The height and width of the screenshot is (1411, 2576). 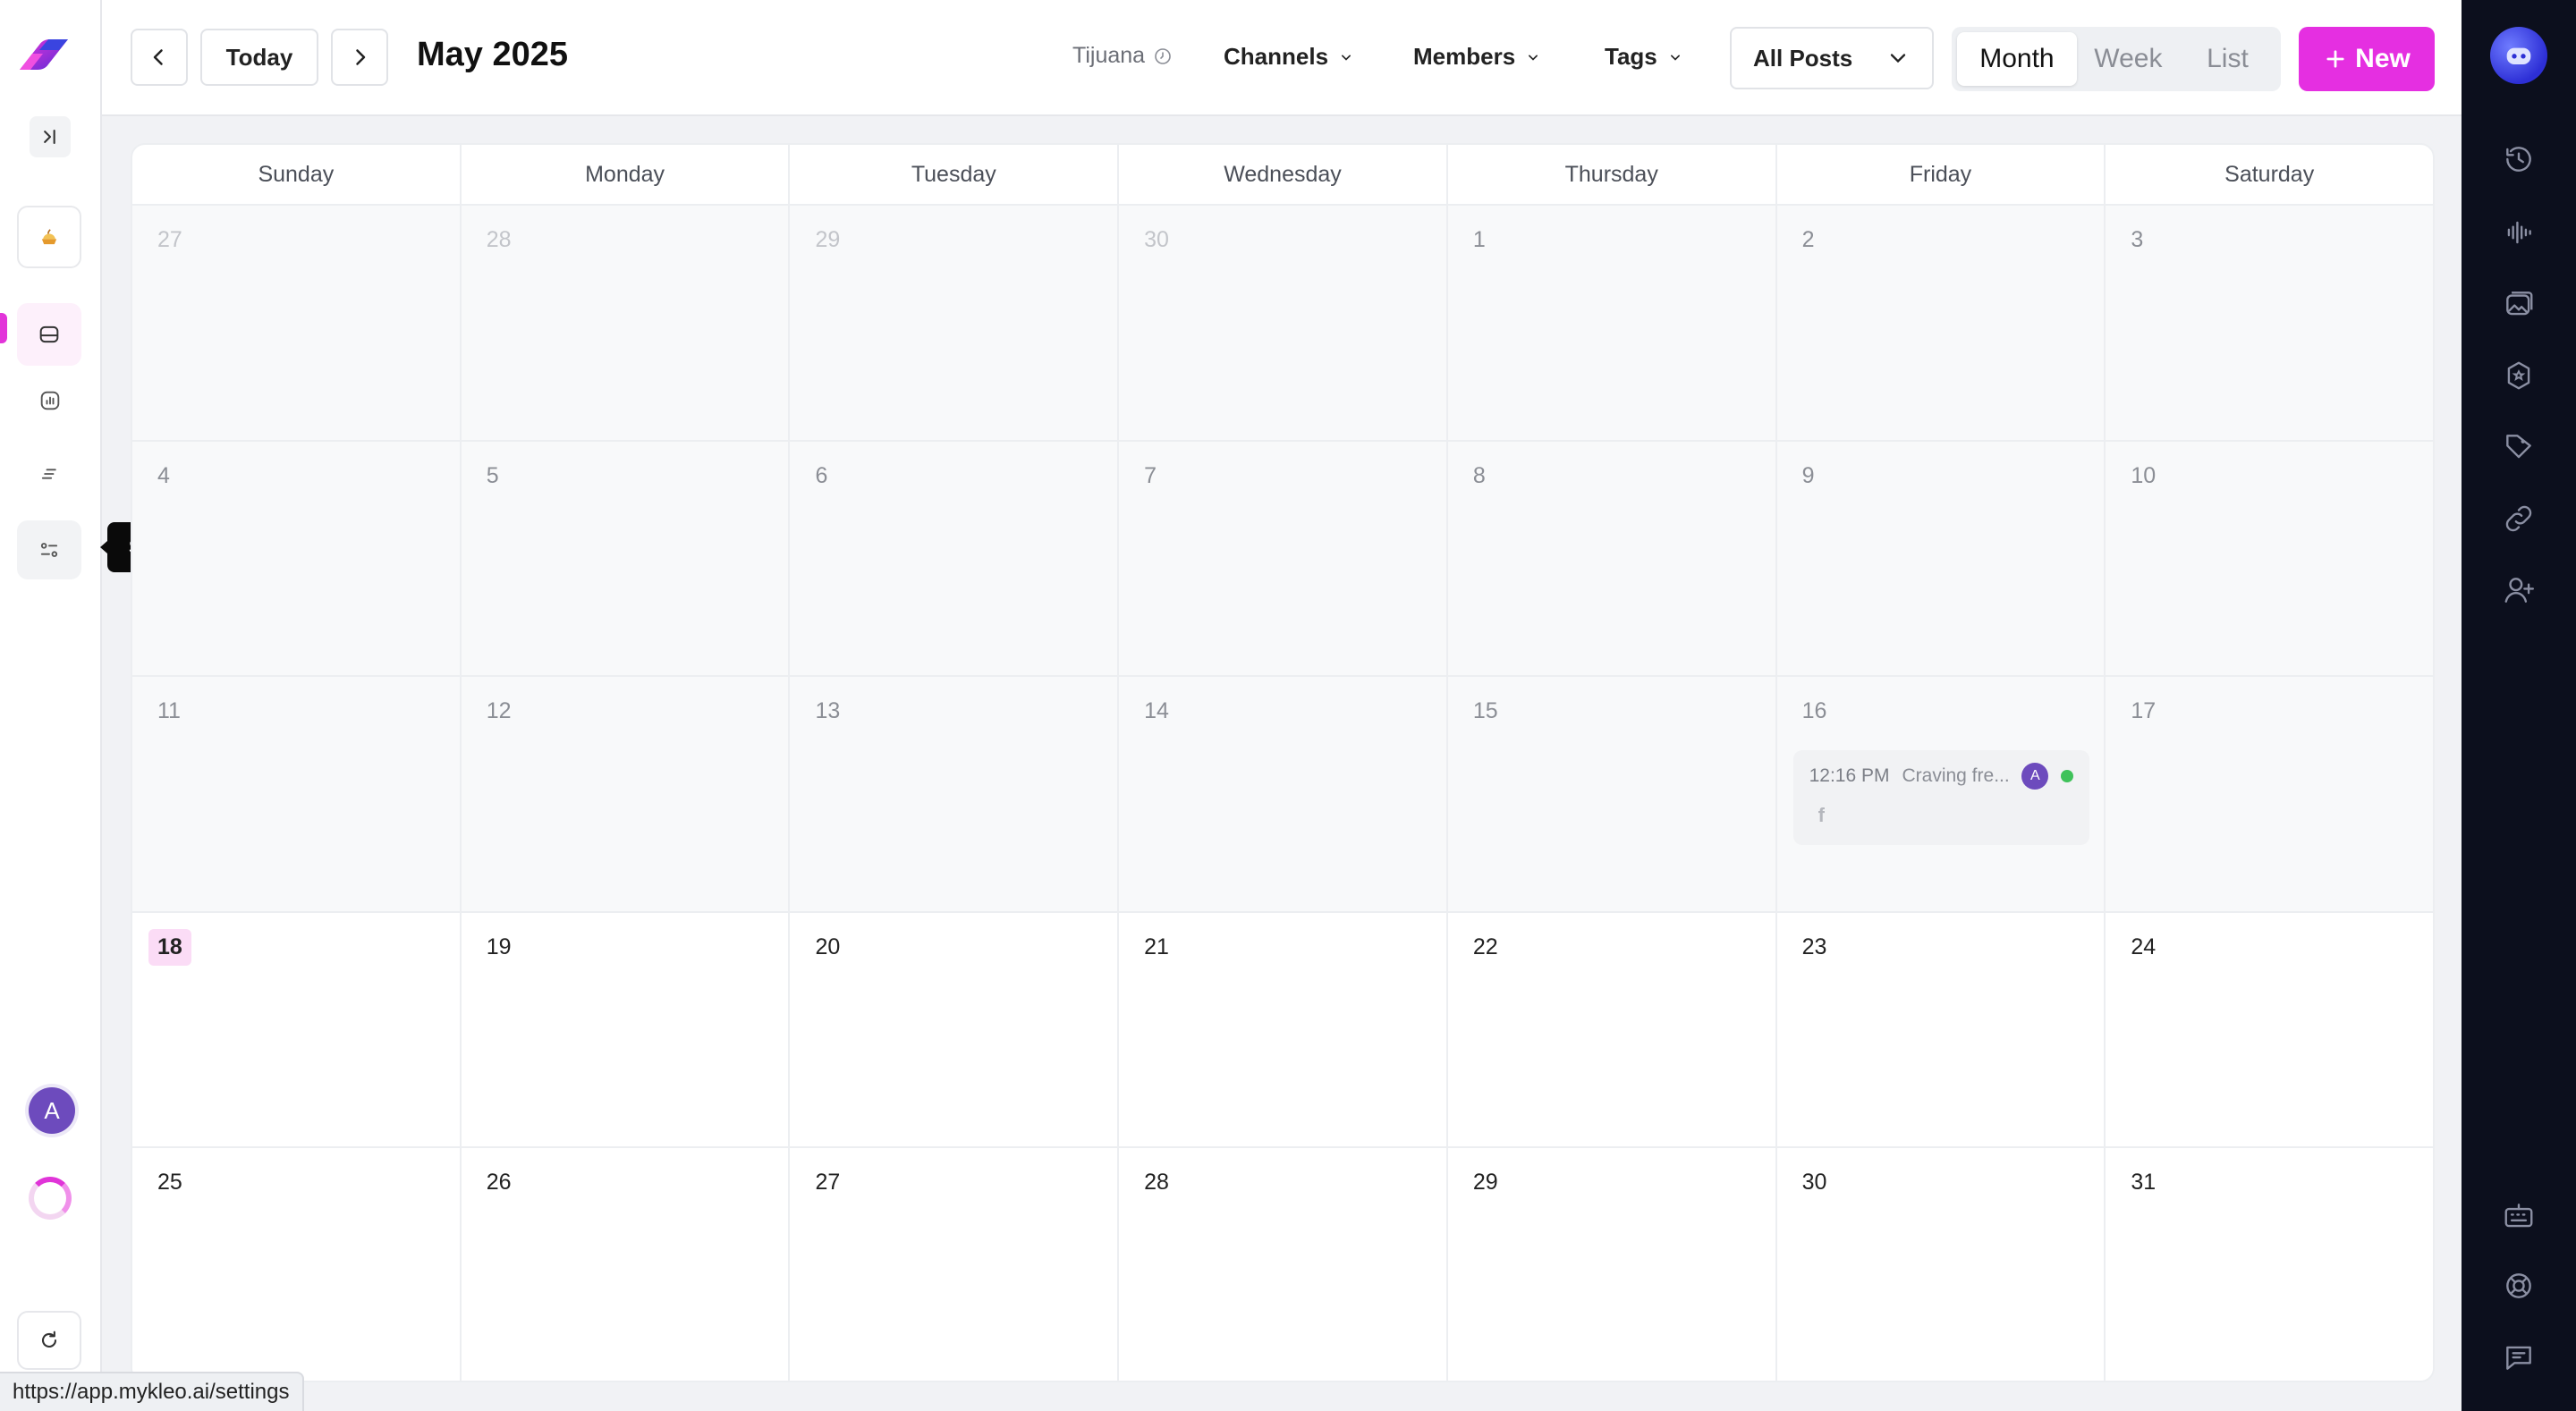 What do you see at coordinates (2519, 1286) in the screenshot?
I see `help-lifebuoy-icon` at bounding box center [2519, 1286].